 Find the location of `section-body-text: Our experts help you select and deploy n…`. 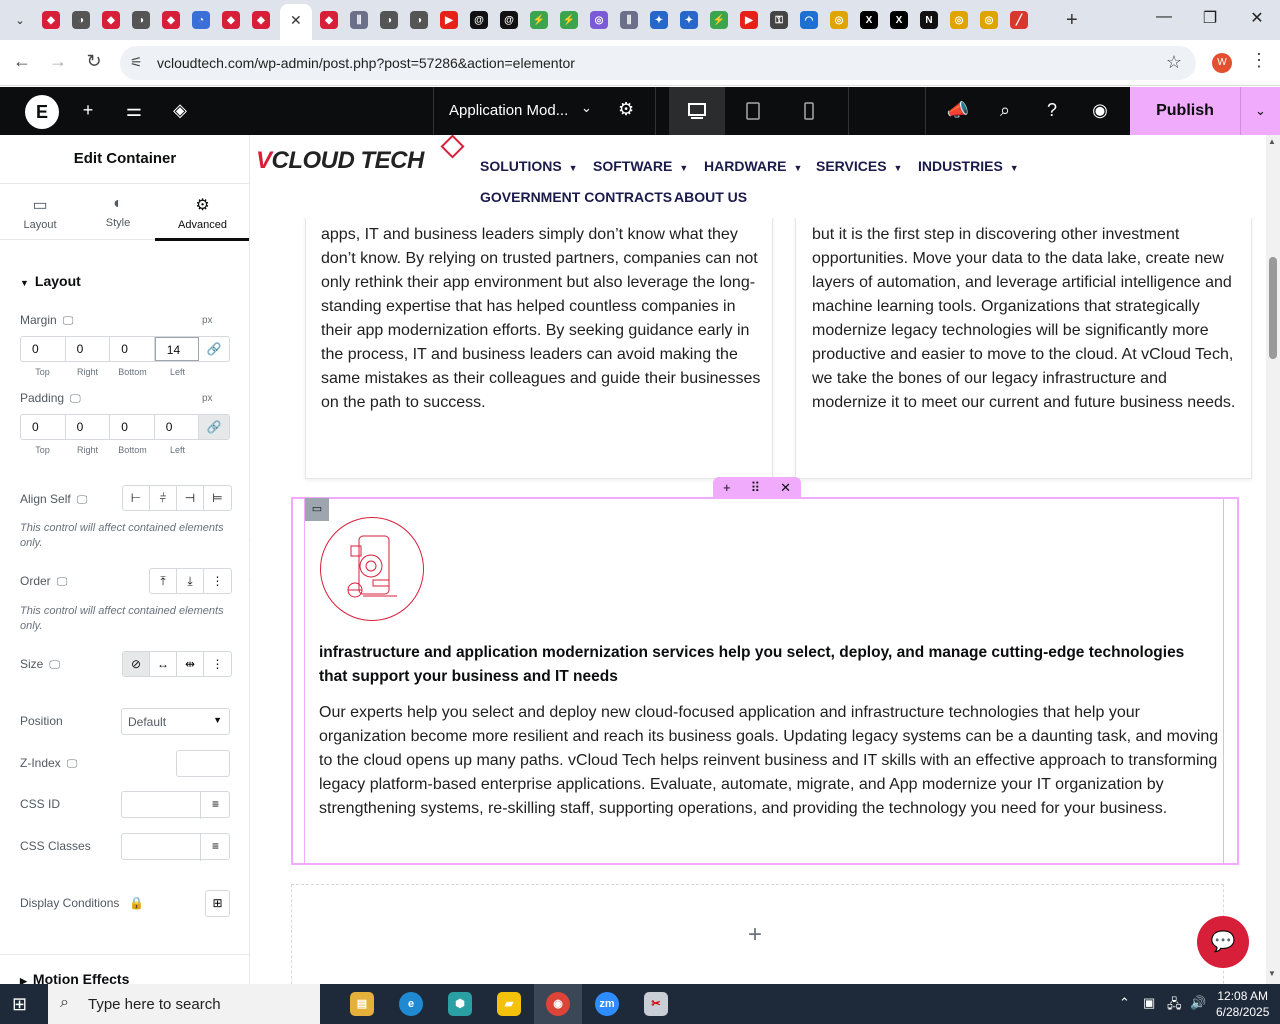

section-body-text: Our experts help you select and deploy n… is located at coordinates (771, 761).